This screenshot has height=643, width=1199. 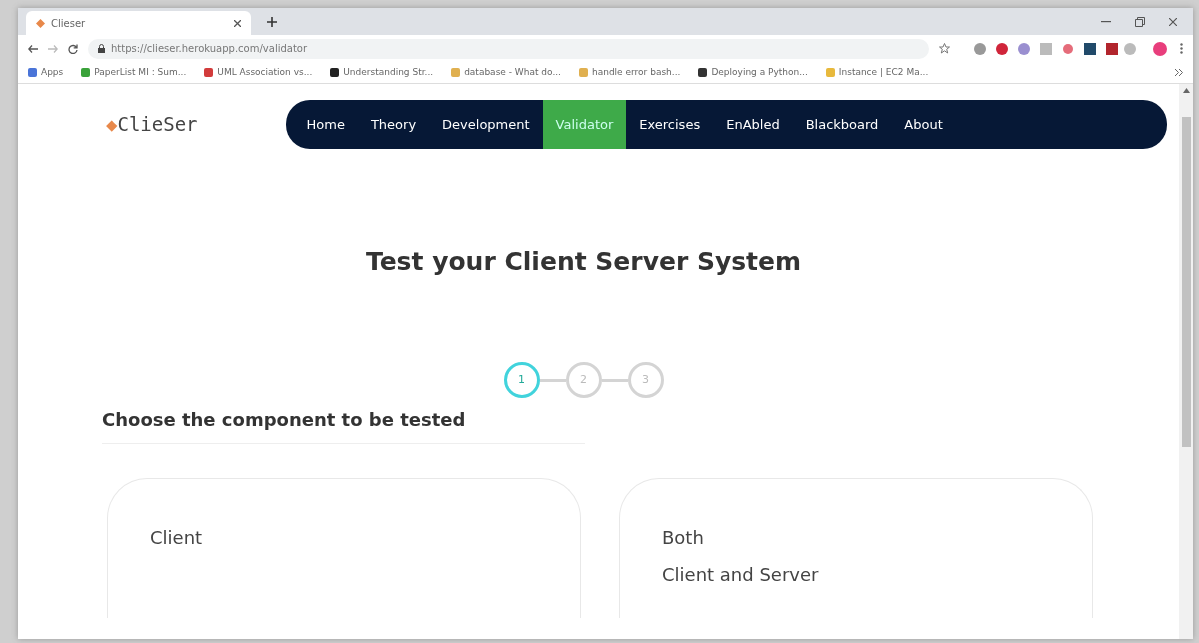 I want to click on option-card: Both Client and Server, so click(x=856, y=548).